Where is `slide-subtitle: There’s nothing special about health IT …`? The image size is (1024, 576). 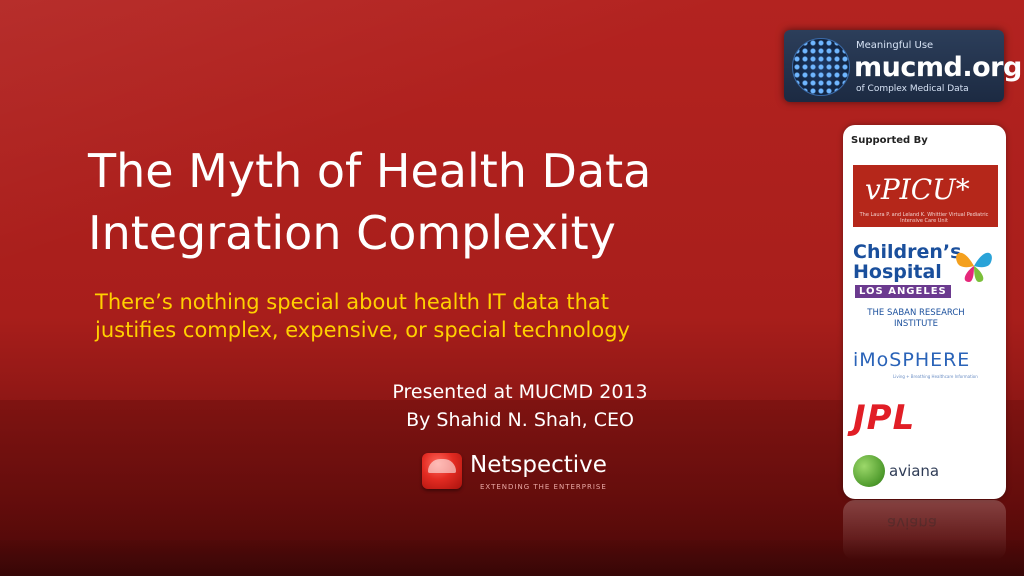
slide-subtitle: There’s nothing special about health IT … is located at coordinates (405, 316).